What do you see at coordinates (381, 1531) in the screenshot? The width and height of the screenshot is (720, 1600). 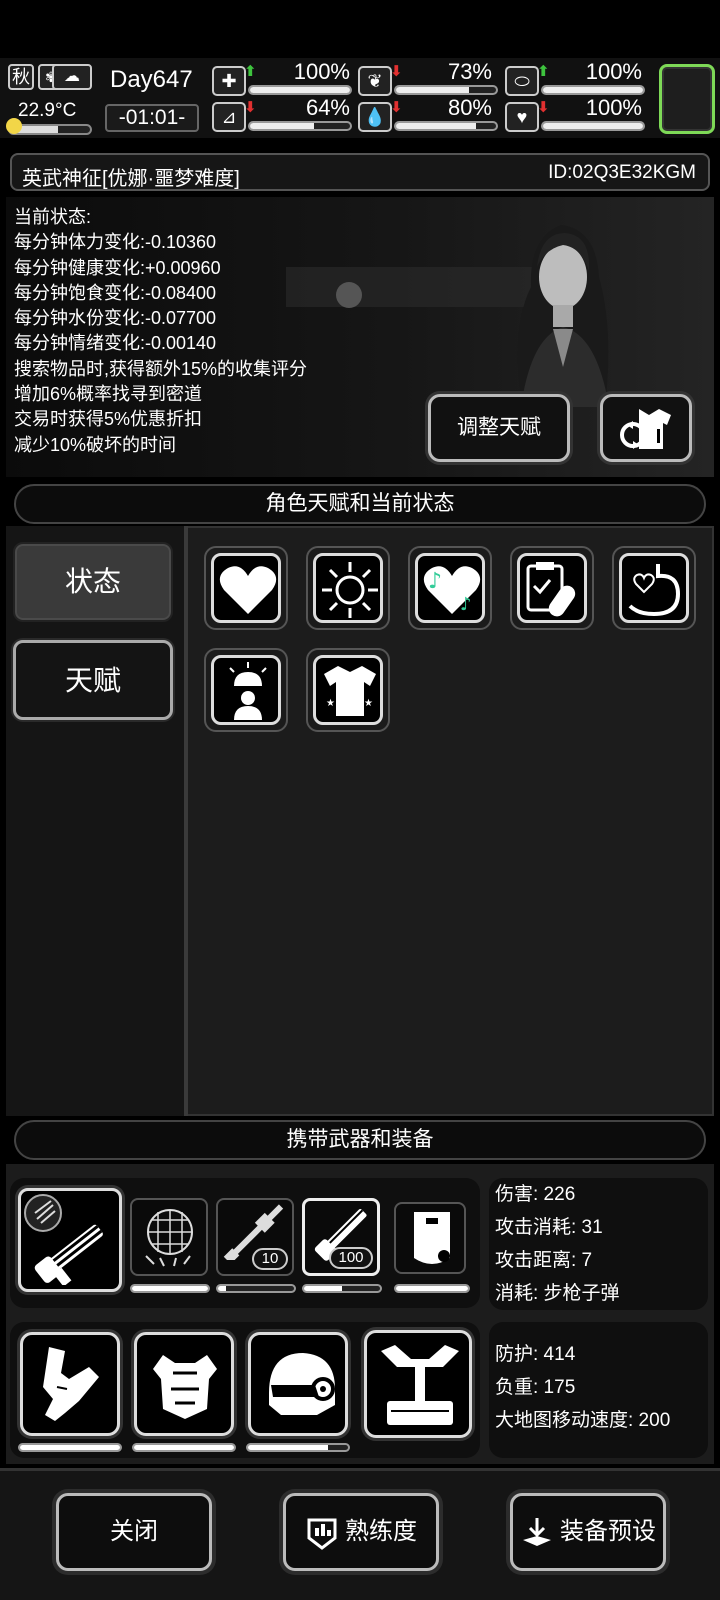 I see `proficiency-label: 熟练度` at bounding box center [381, 1531].